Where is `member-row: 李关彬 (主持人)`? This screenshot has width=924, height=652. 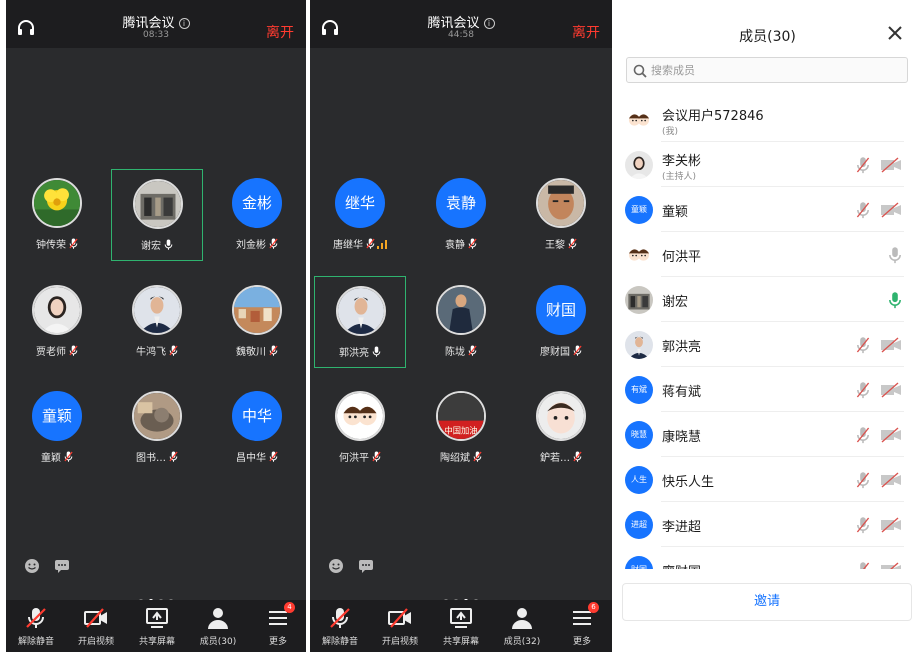 member-row: 李关彬 (主持人) is located at coordinates (767, 164).